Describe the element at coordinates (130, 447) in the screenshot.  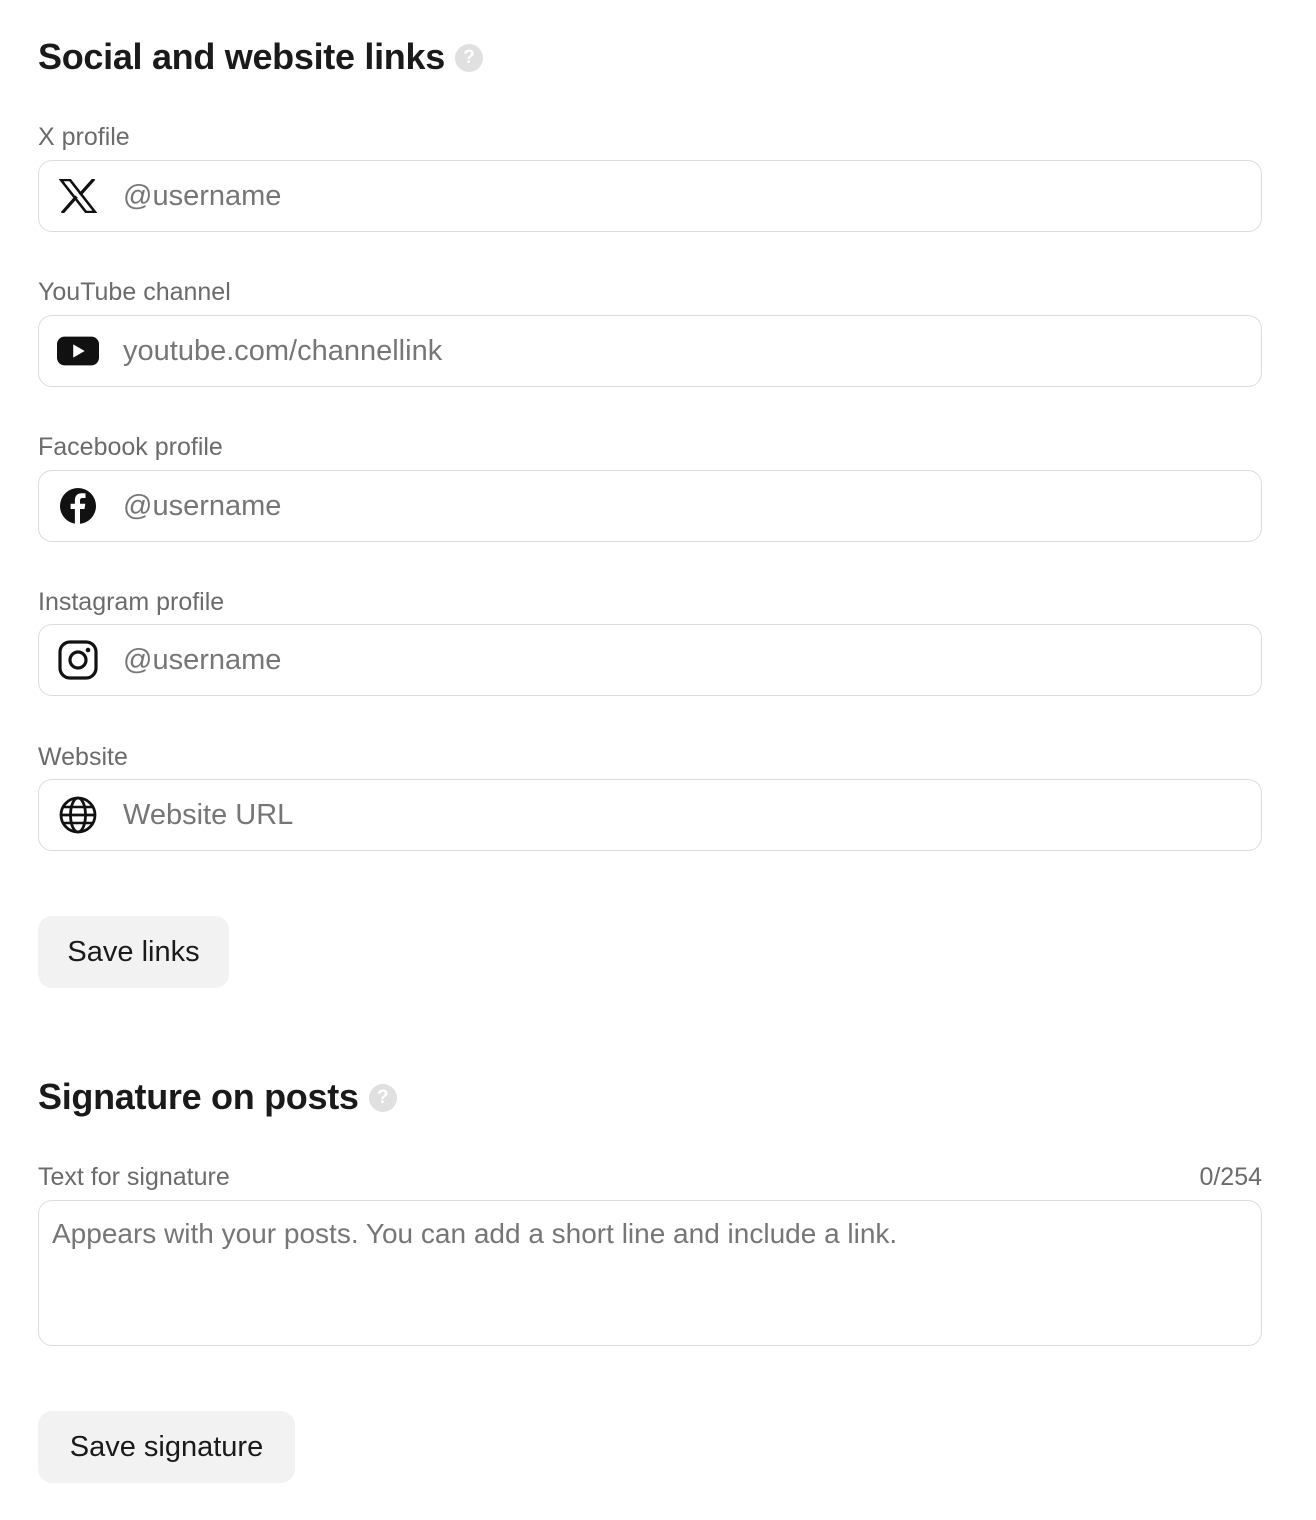
I see `facebook-profile-label: Facebook profile` at that location.